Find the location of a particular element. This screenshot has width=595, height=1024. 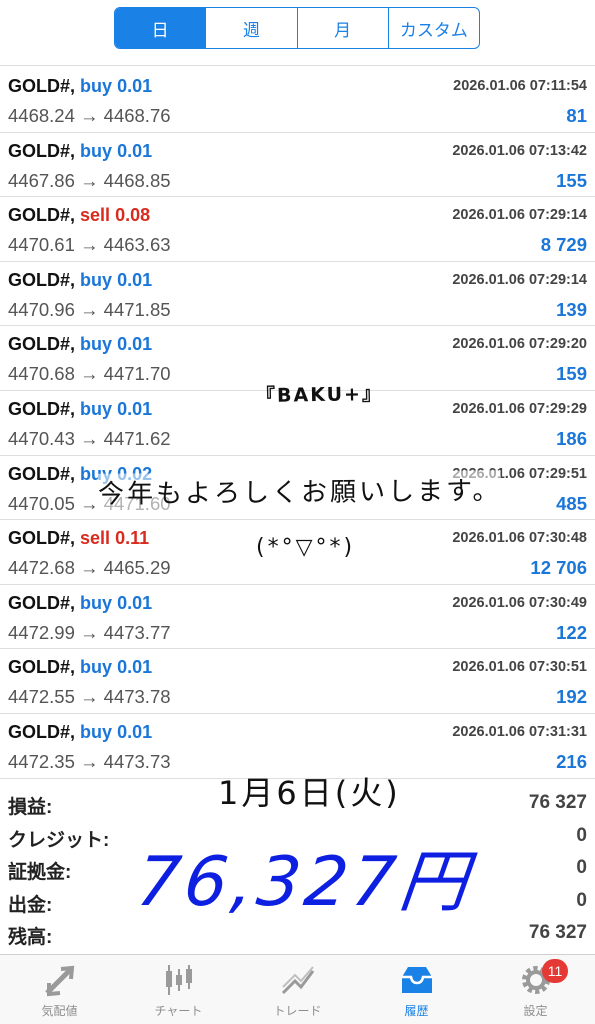

trade-profit: 139 is located at coordinates (571, 309).